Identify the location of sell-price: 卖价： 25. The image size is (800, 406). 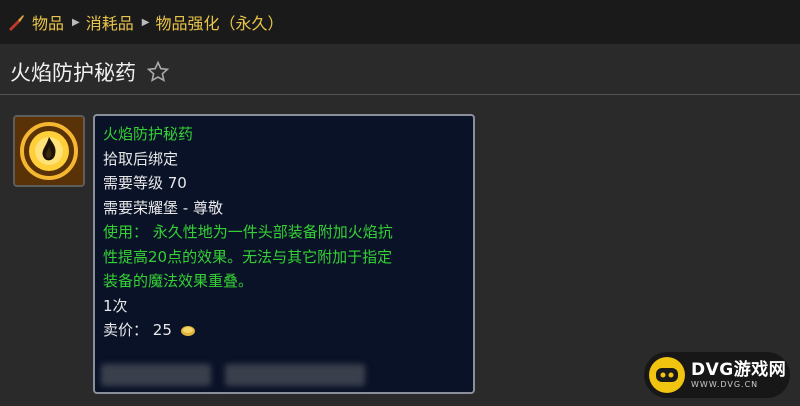
(284, 330).